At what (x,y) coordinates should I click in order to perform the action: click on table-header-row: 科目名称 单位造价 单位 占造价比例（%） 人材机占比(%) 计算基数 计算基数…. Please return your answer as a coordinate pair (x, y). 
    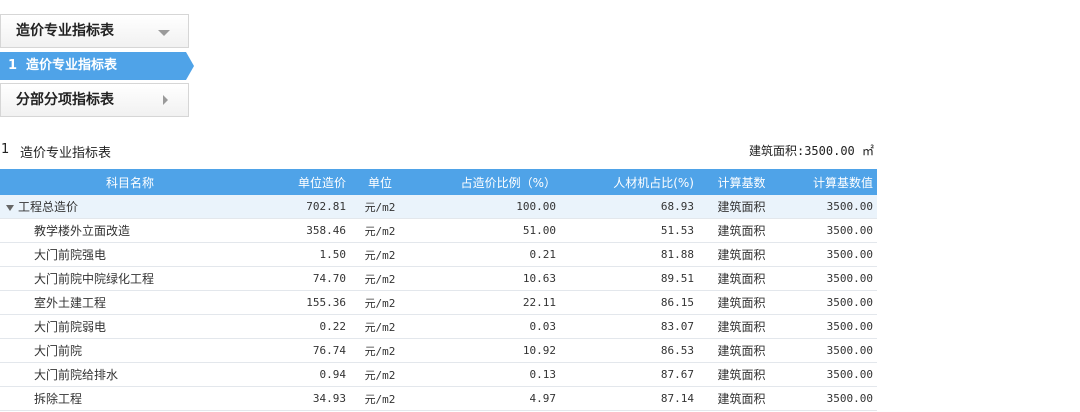
    Looking at the image, I should click on (438, 182).